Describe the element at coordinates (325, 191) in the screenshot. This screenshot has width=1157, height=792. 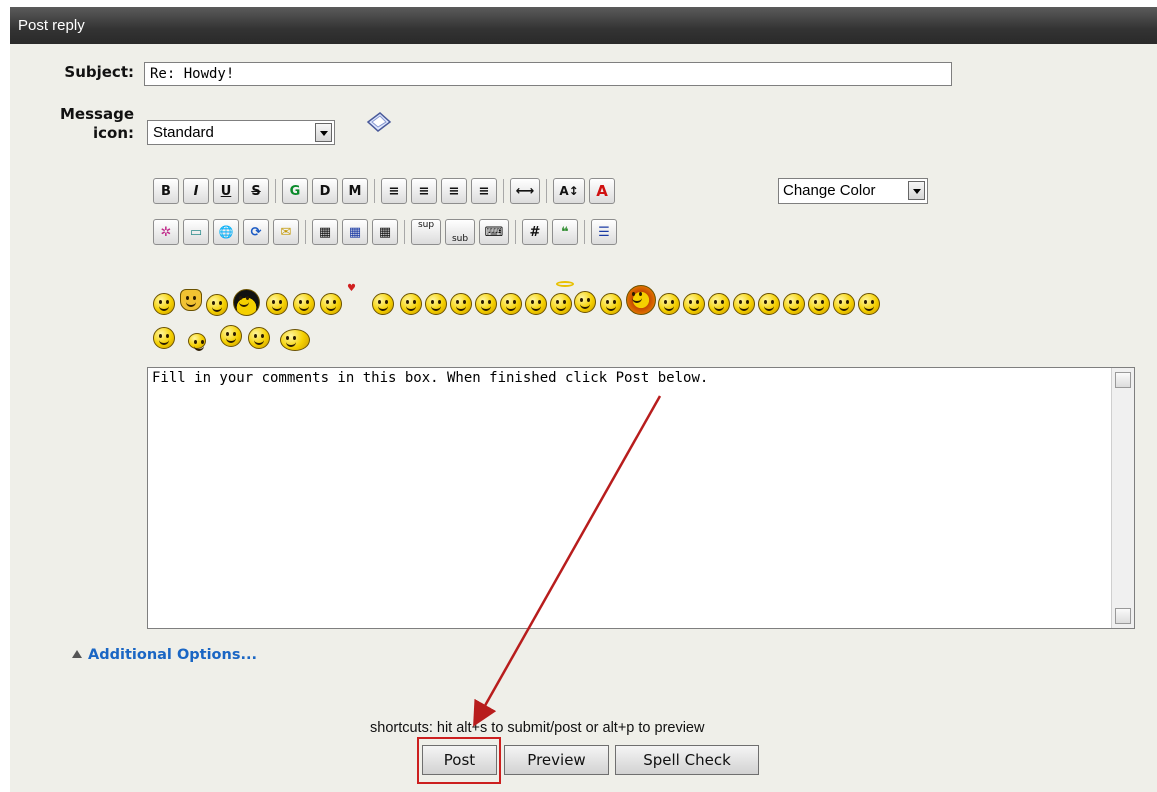
I see `shadow-button: D` at that location.